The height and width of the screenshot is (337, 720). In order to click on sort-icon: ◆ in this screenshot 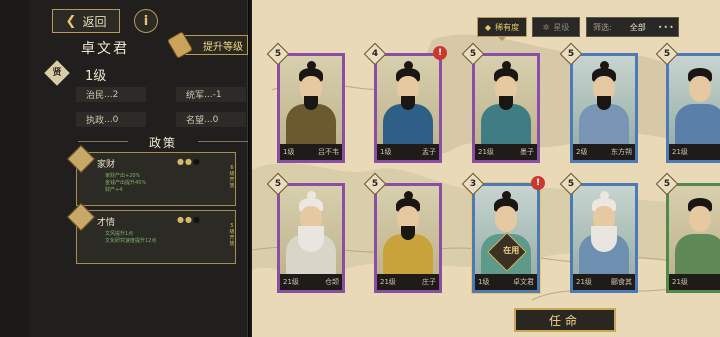, I will do `click(488, 27)`.